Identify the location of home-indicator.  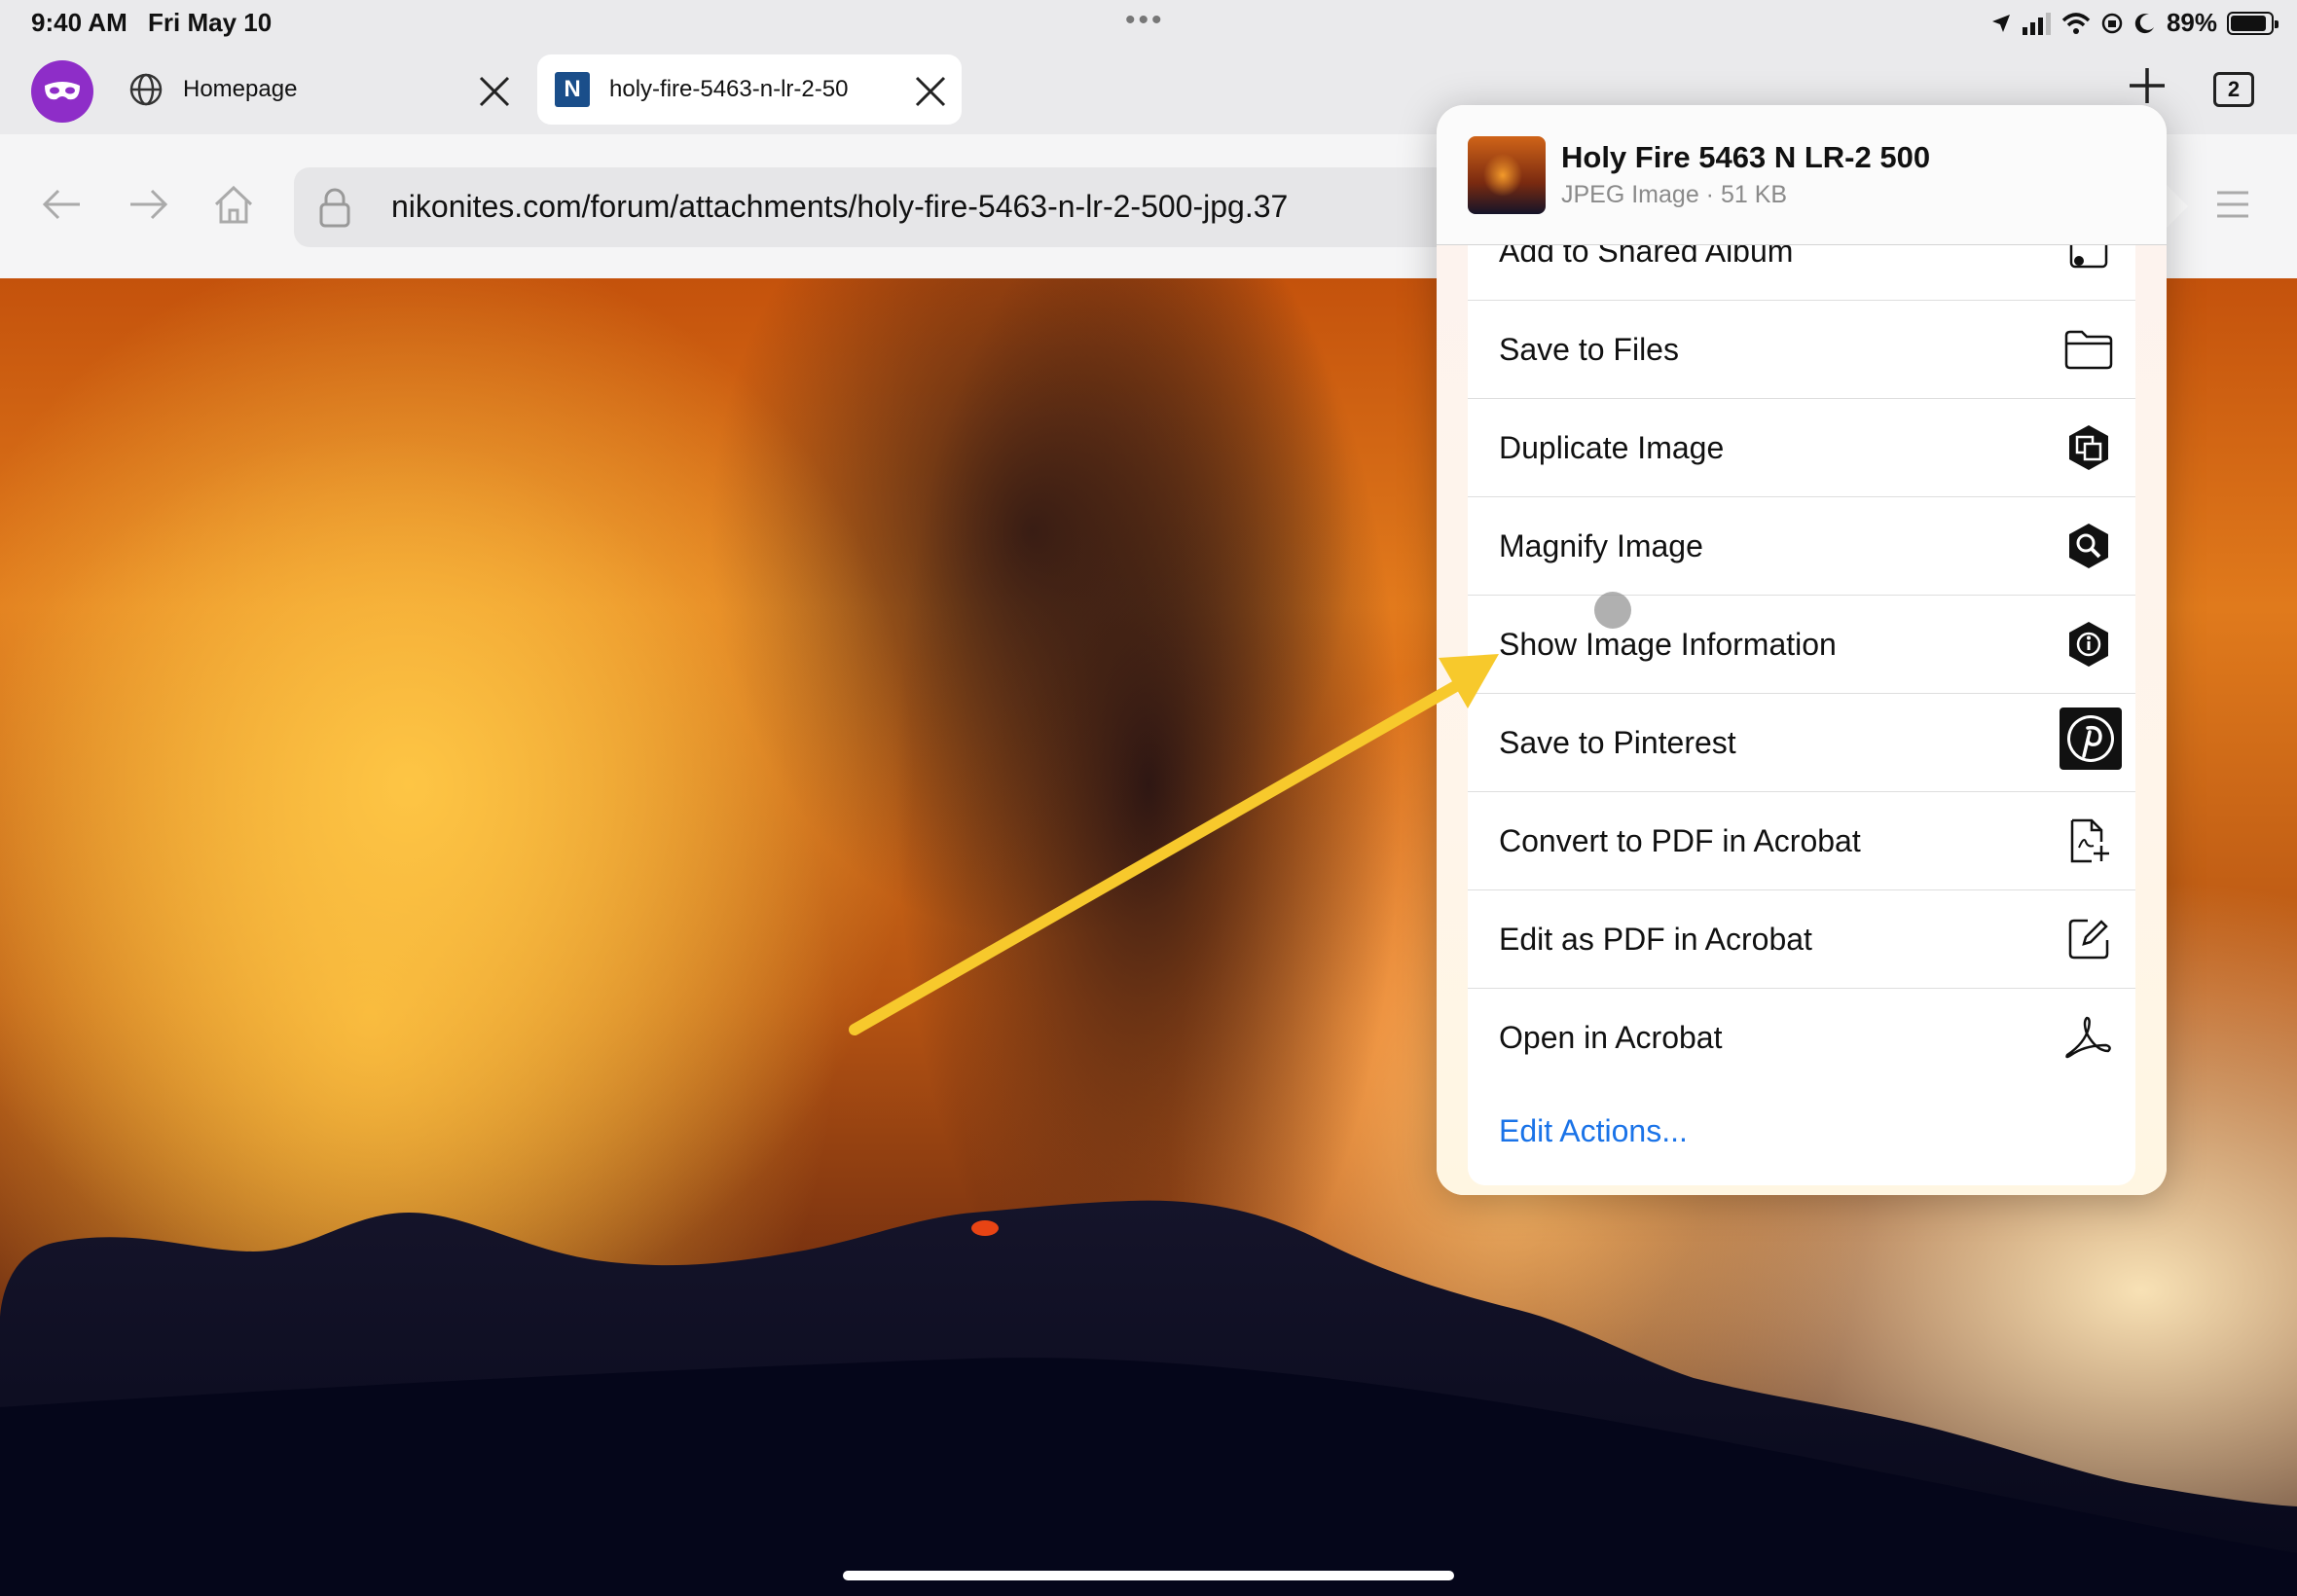
(1148, 1575).